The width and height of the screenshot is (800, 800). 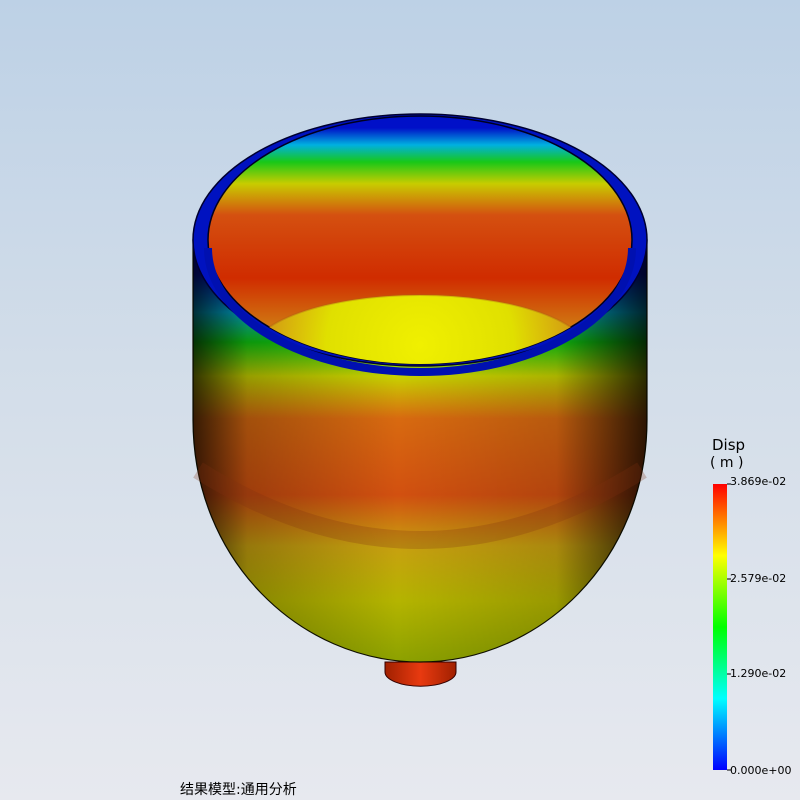 What do you see at coordinates (722, 627) in the screenshot?
I see `colorbar` at bounding box center [722, 627].